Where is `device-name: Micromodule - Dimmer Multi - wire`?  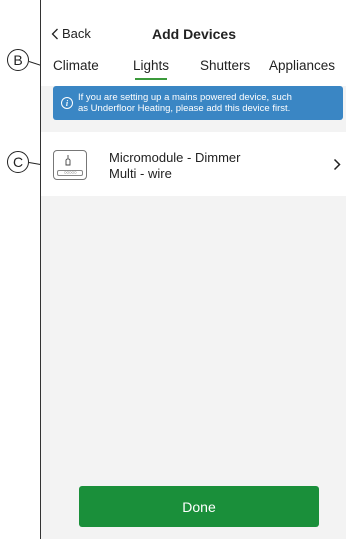
device-name: Micromodule - Dimmer Multi - wire is located at coordinates (209, 166).